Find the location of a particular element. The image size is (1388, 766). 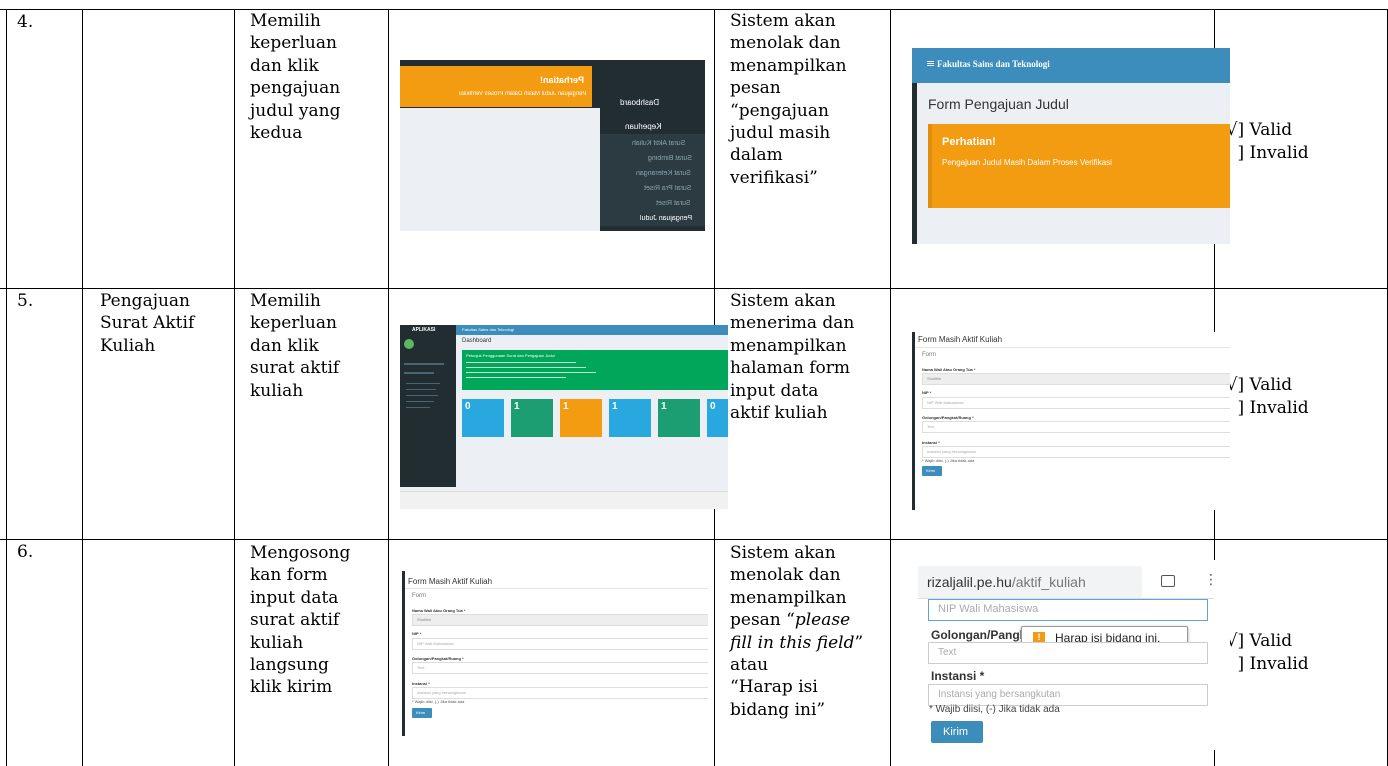

submenu-item: Surat Keterangan is located at coordinates (663, 173).